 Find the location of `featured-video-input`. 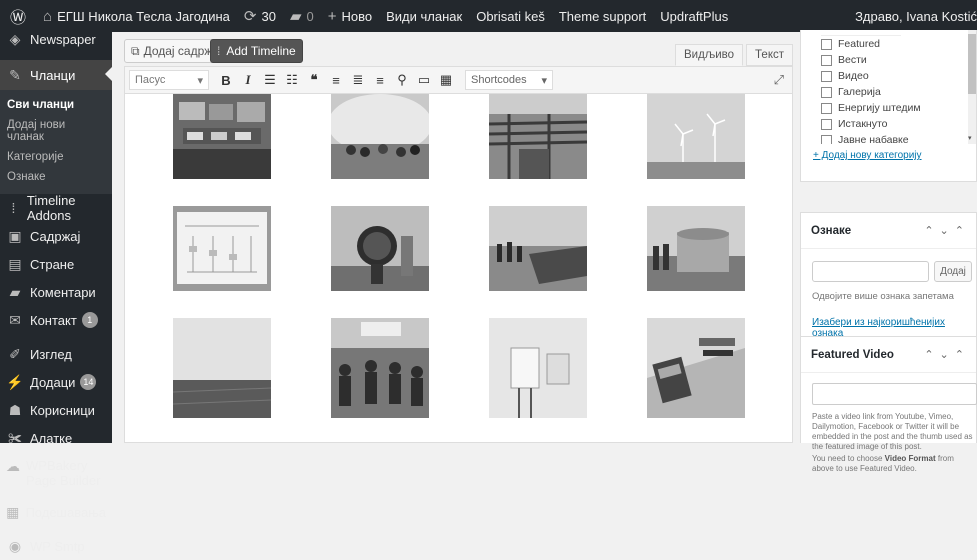

featured-video-input is located at coordinates (894, 394).